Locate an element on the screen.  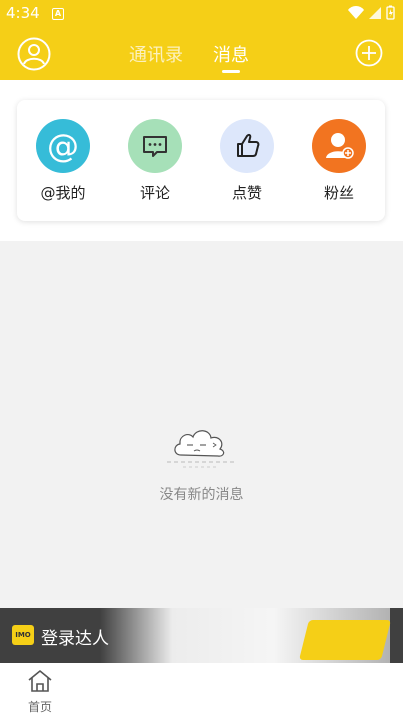
tab-messages: 消息 is located at coordinates (231, 54).